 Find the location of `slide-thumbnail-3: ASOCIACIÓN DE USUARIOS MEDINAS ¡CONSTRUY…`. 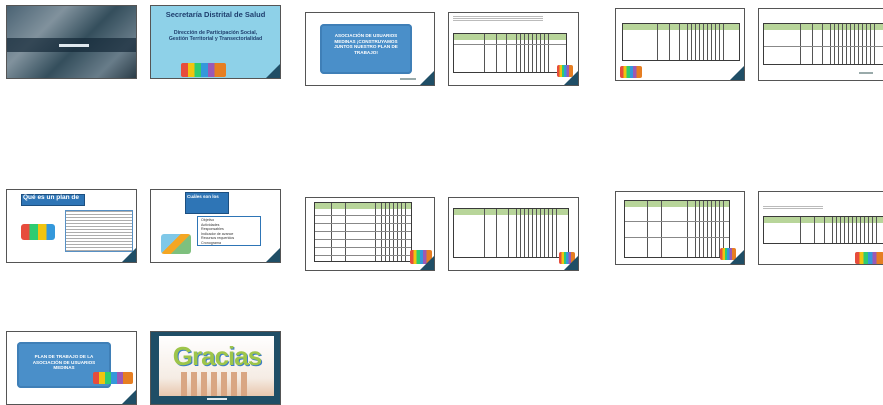

slide-thumbnail-3: ASOCIACIÓN DE USUARIOS MEDINAS ¡CONSTRUY… is located at coordinates (370, 49).